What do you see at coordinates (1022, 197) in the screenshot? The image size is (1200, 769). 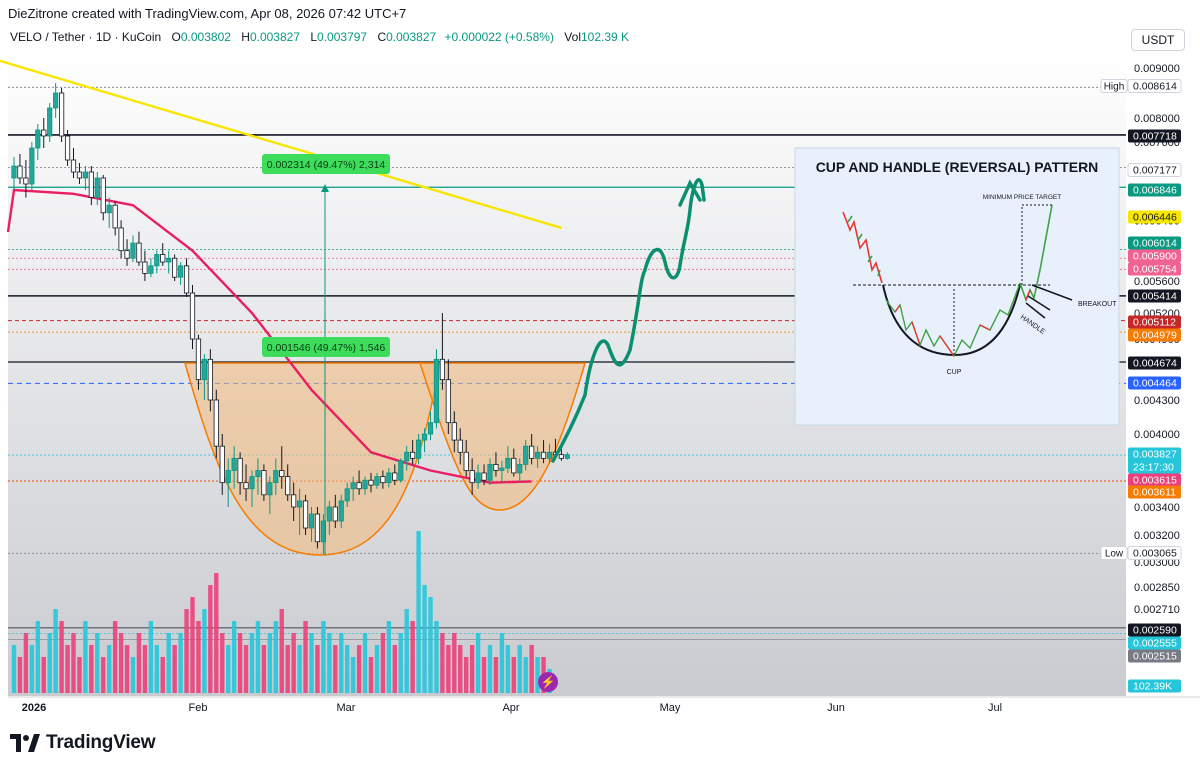 I see `inset-label: MINIMUM PRICE TARGET` at bounding box center [1022, 197].